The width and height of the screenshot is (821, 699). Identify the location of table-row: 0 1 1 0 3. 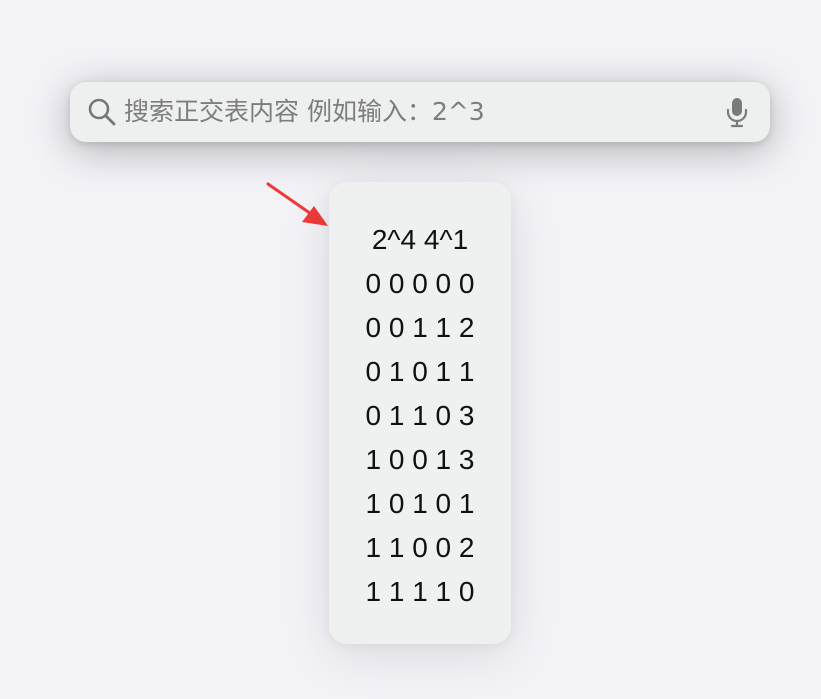
(420, 415).